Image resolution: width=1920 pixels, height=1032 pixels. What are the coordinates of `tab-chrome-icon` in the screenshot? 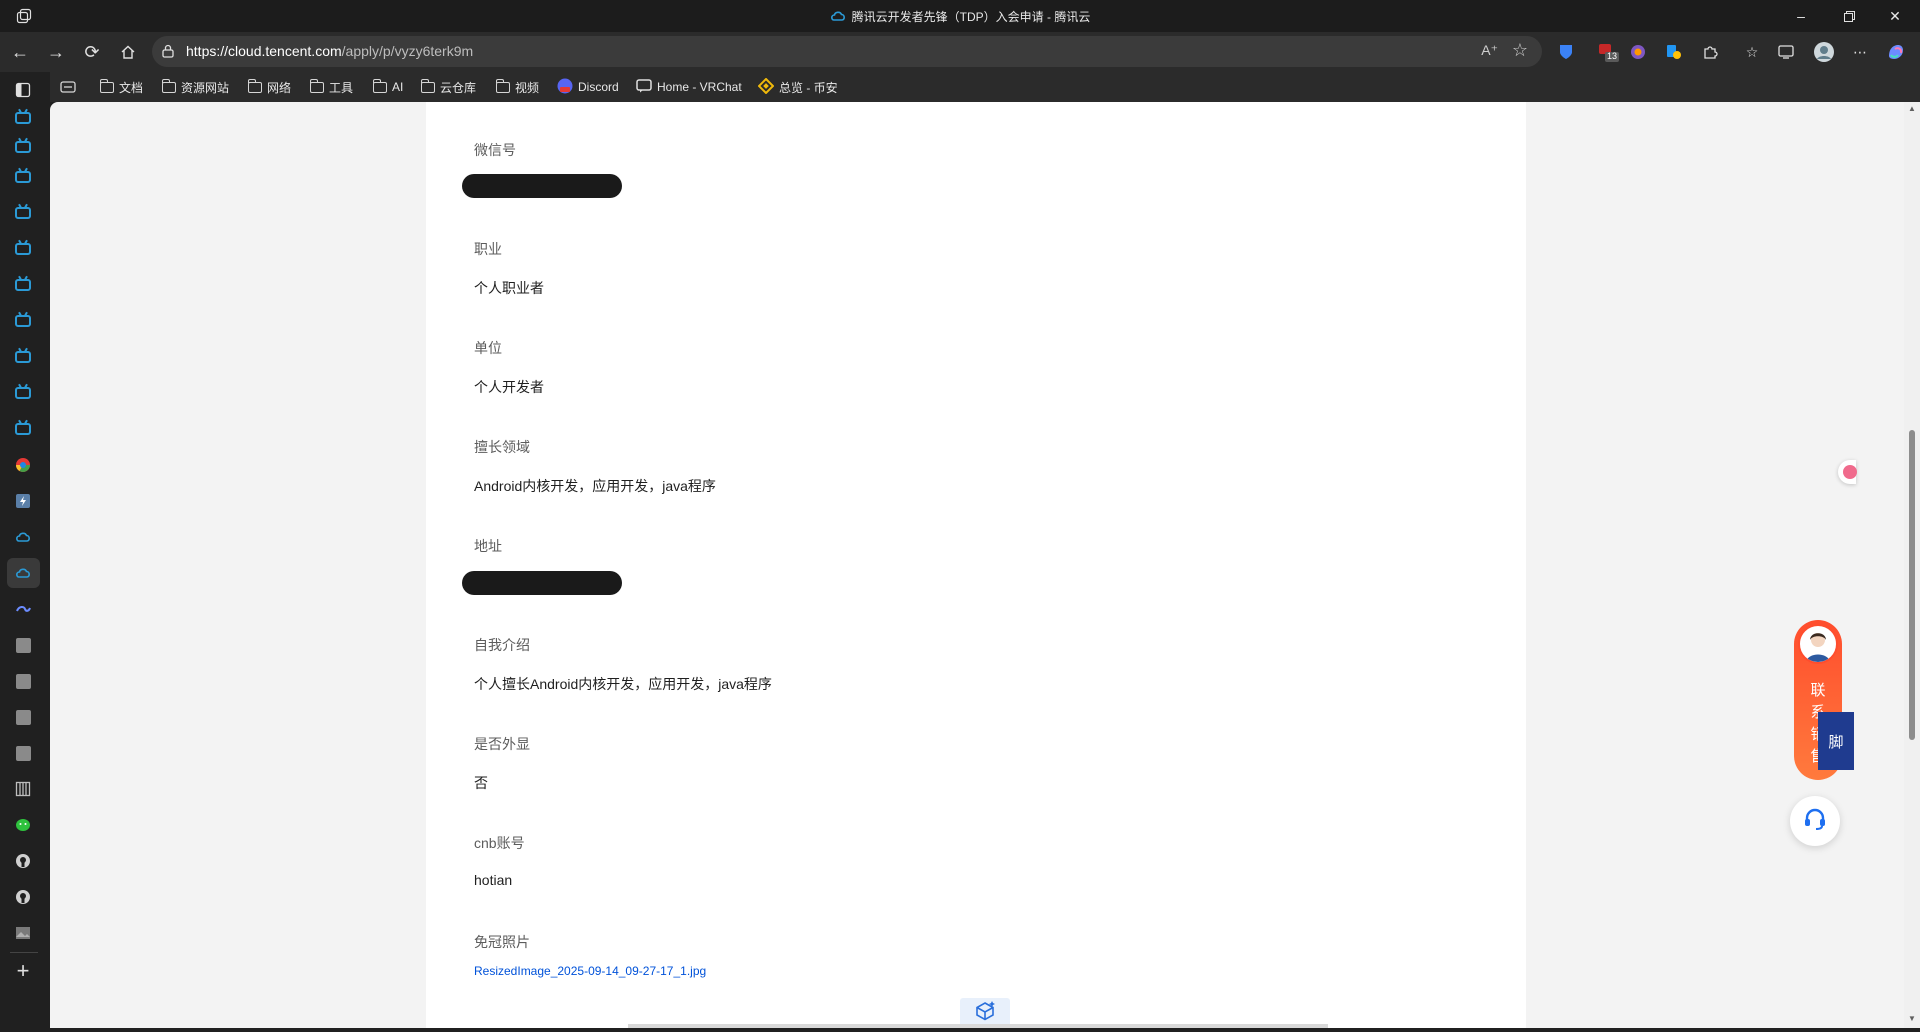 It's located at (23, 465).